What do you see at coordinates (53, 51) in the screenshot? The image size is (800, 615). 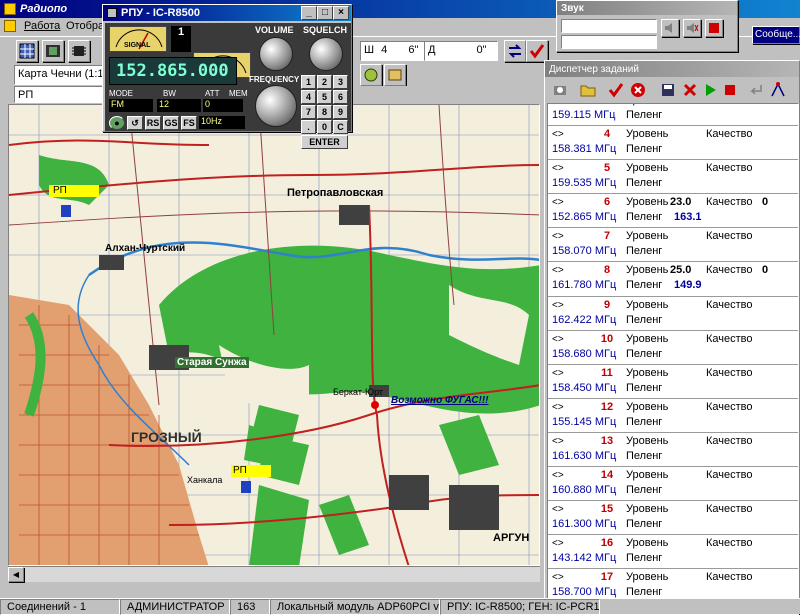 I see `film-icon` at bounding box center [53, 51].